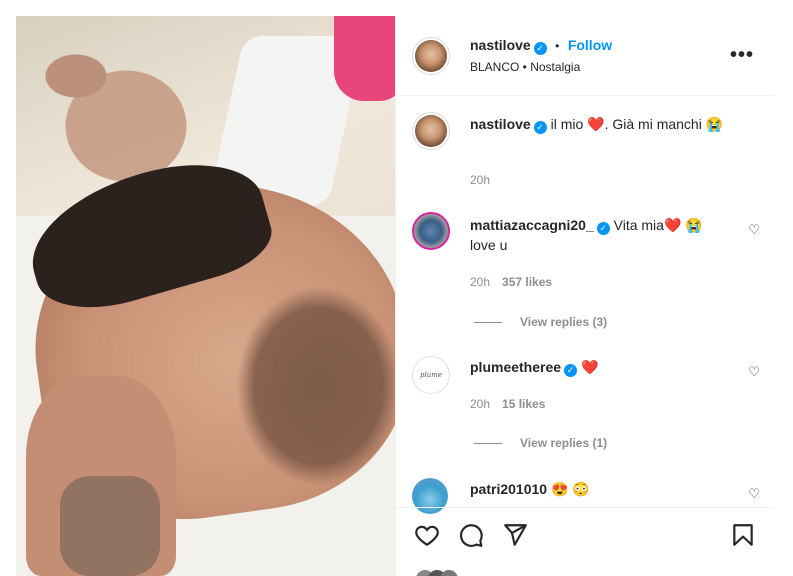 The width and height of the screenshot is (793, 576). What do you see at coordinates (508, 489) in the screenshot?
I see `comment-username: patri201010` at bounding box center [508, 489].